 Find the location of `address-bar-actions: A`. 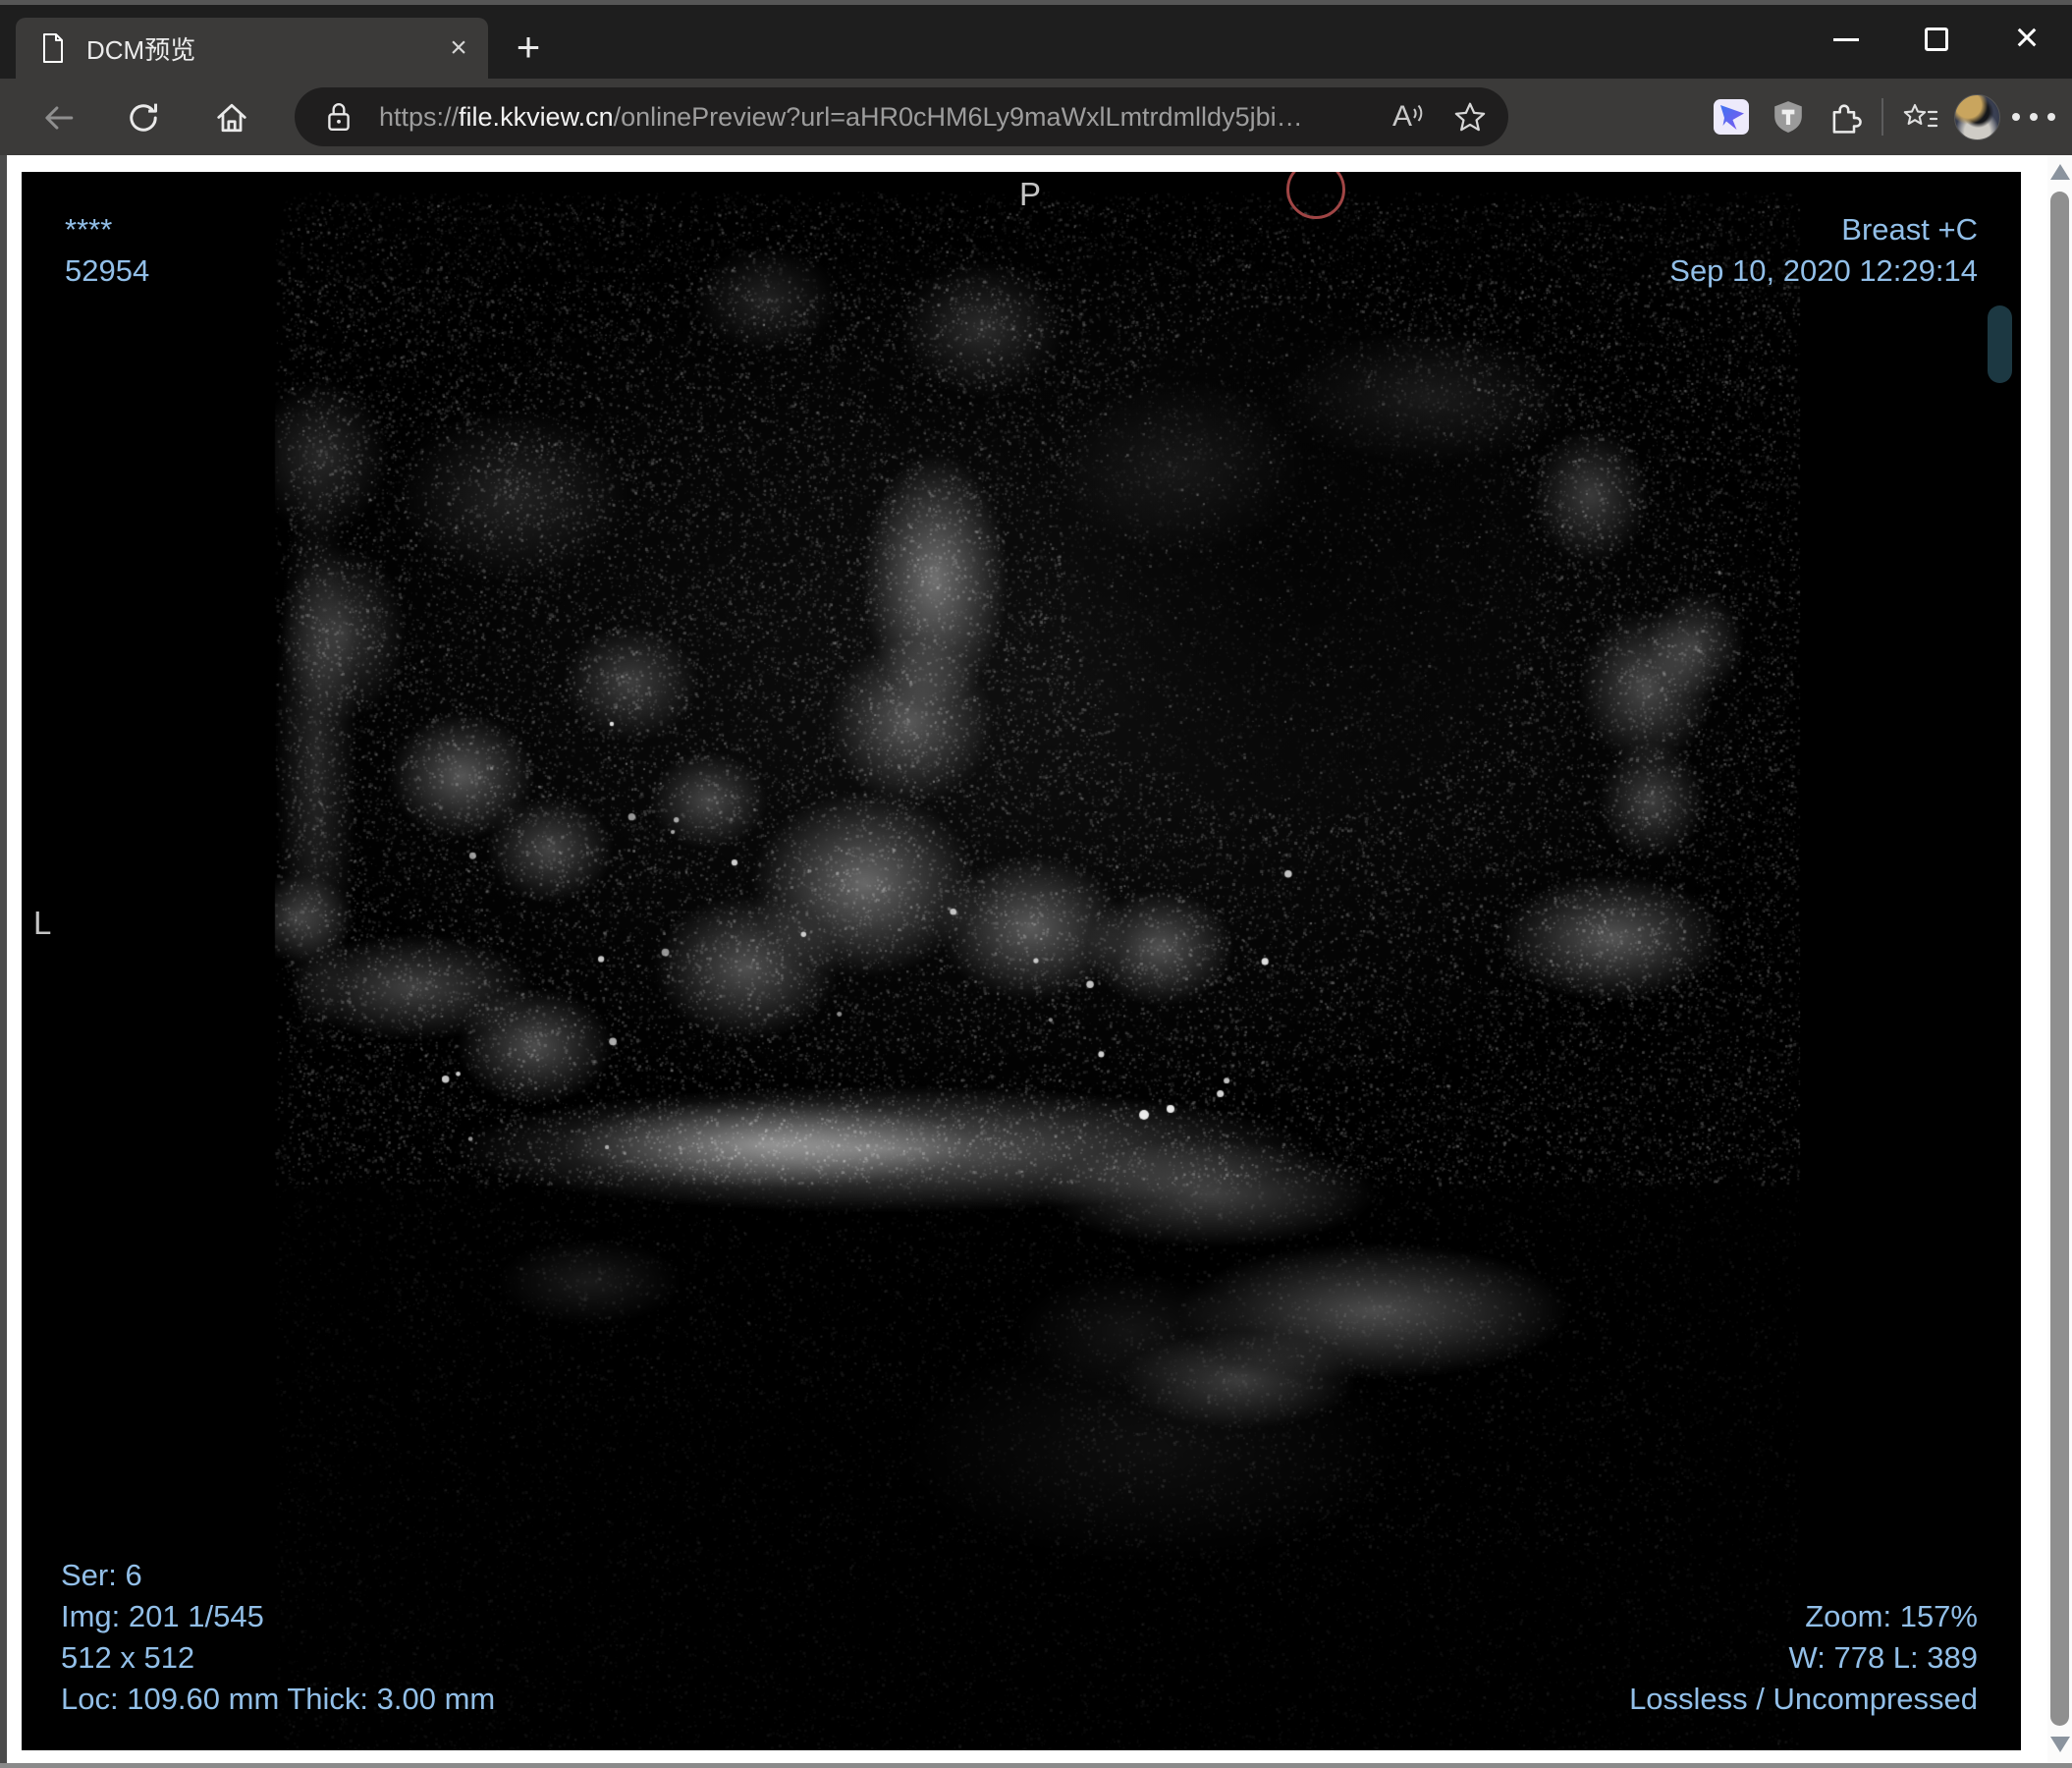

address-bar-actions: A is located at coordinates (1440, 116).